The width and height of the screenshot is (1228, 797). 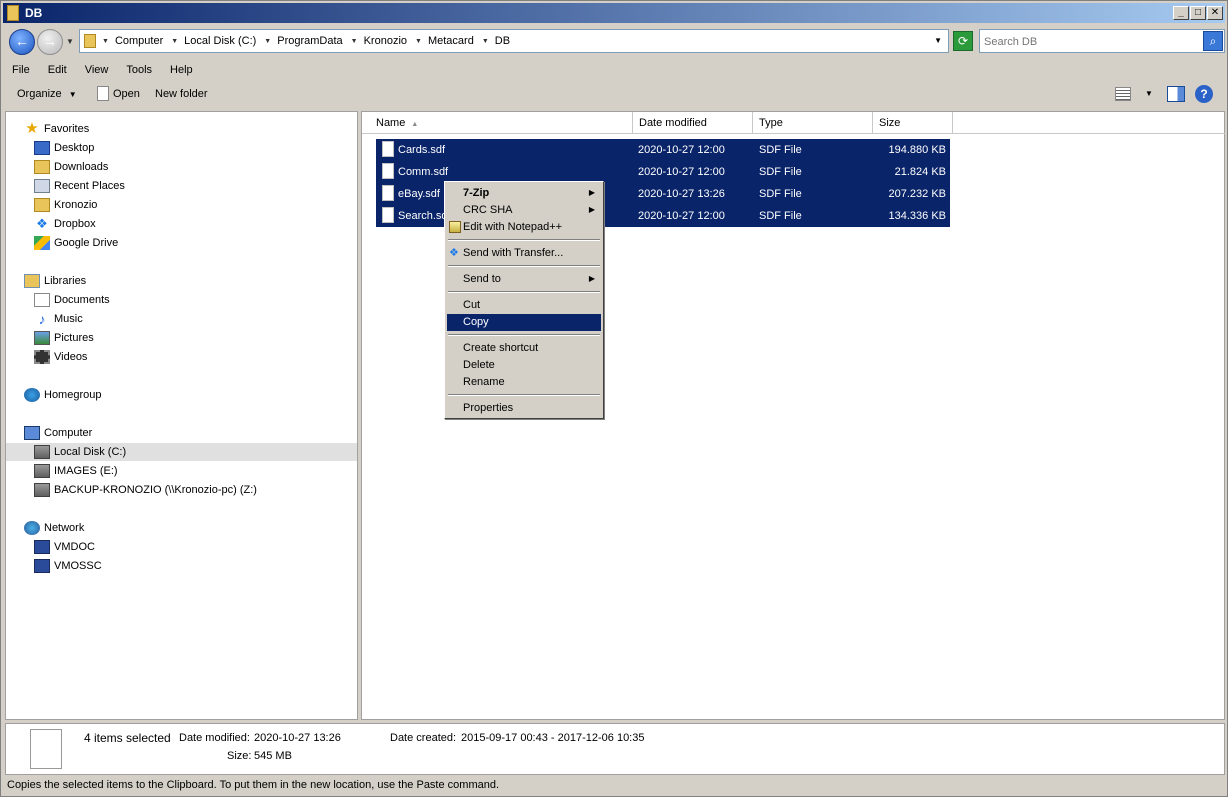 I want to click on libraries-icon, so click(x=32, y=281).